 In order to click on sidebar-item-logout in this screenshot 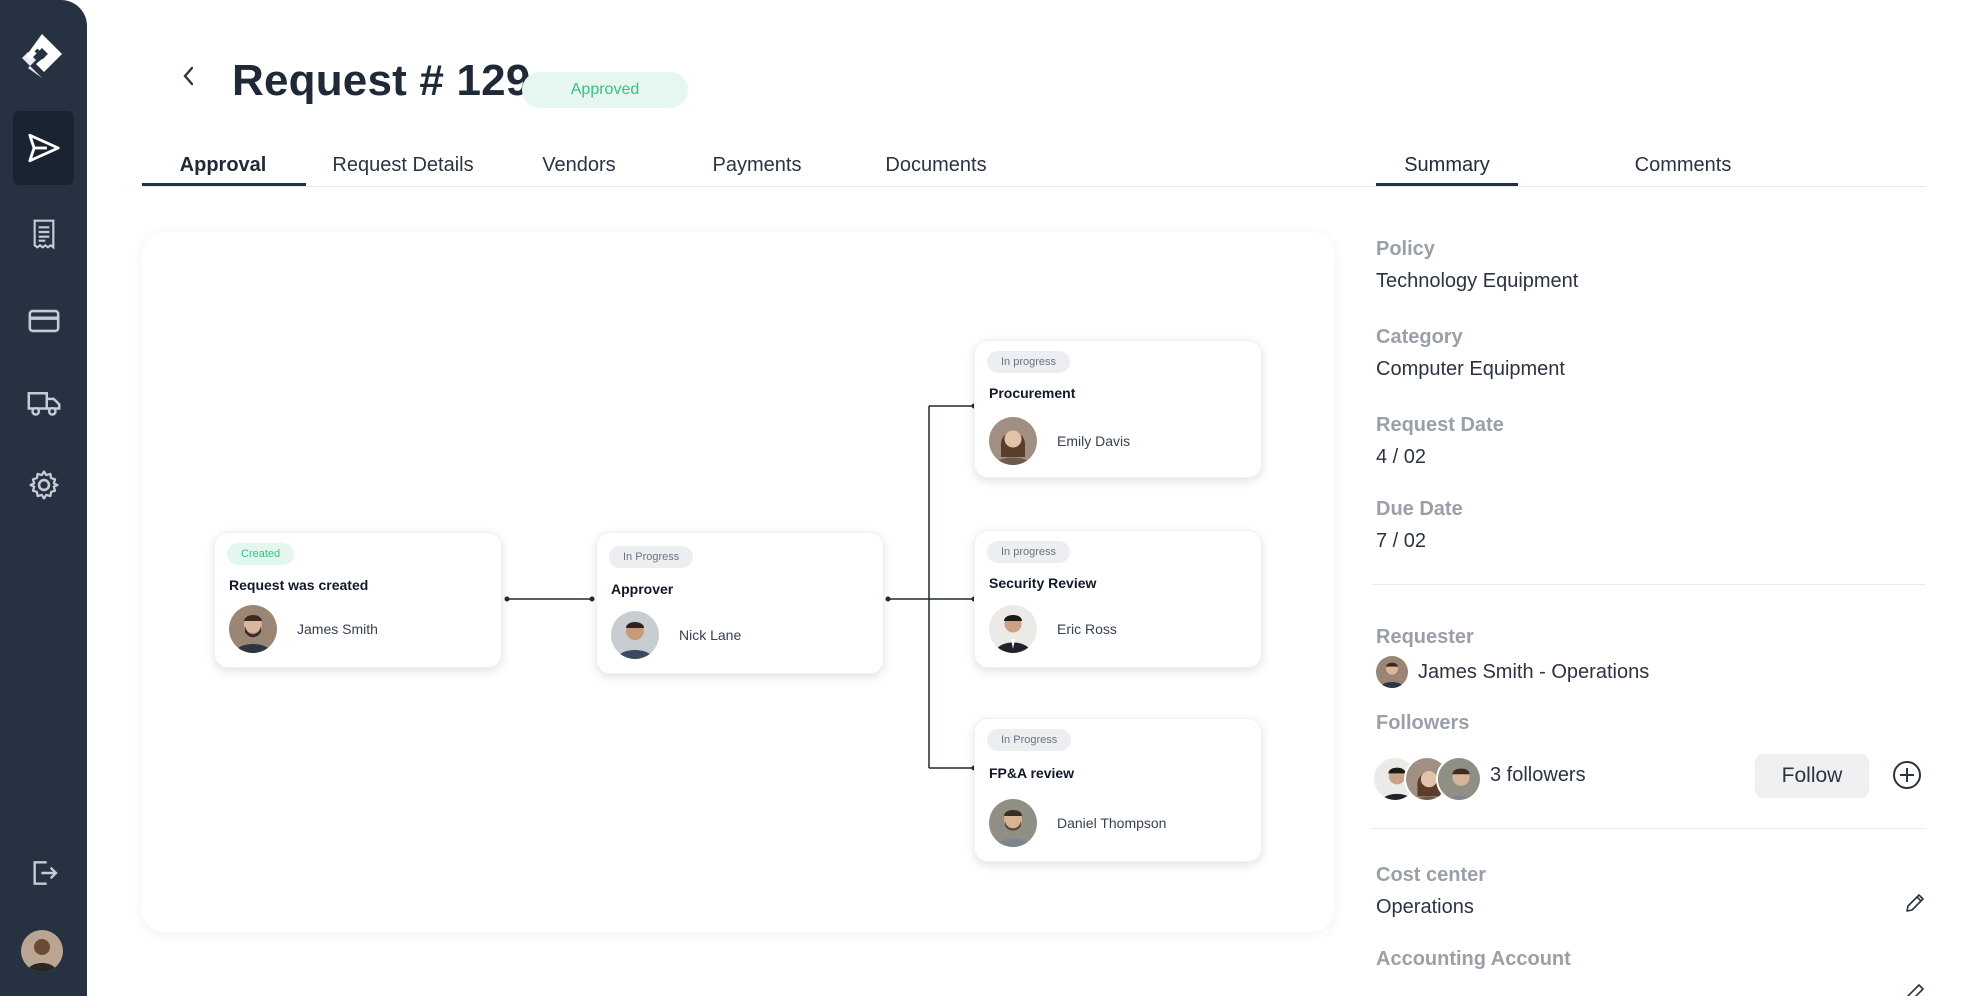, I will do `click(43, 873)`.